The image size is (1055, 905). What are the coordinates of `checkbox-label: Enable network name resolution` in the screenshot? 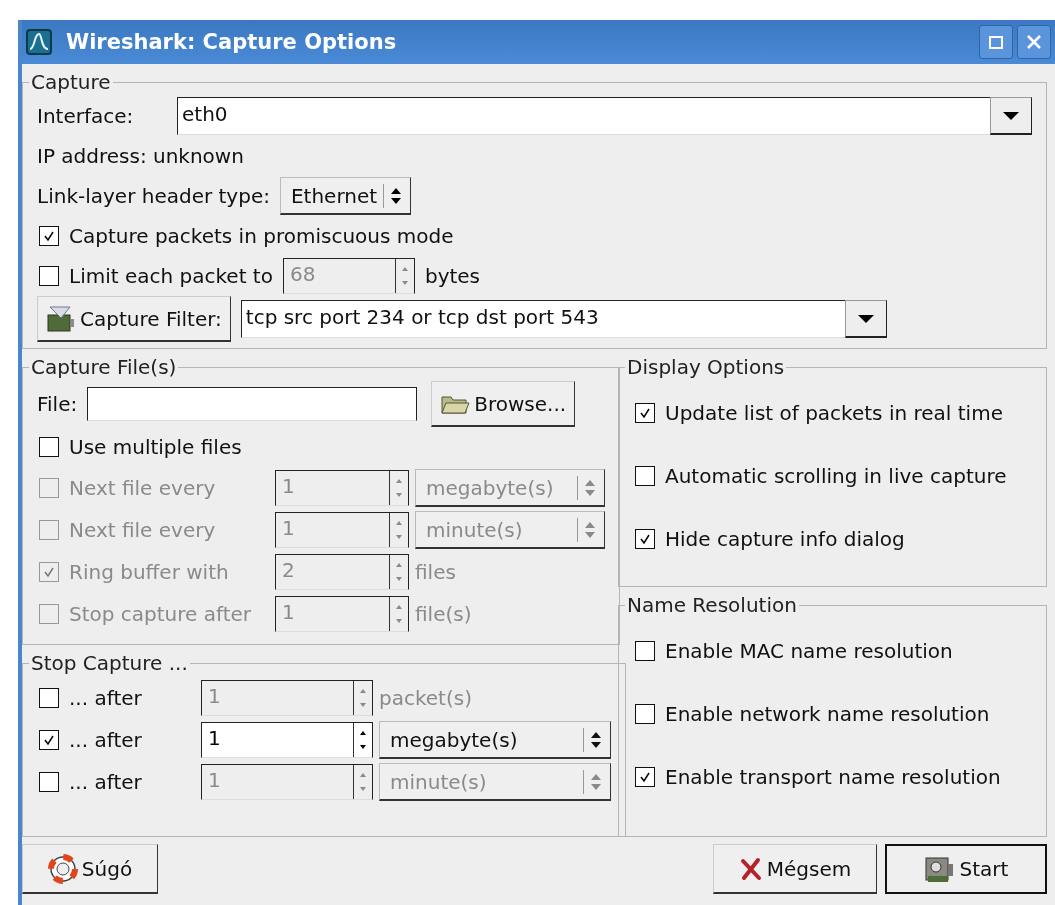 It's located at (827, 713).